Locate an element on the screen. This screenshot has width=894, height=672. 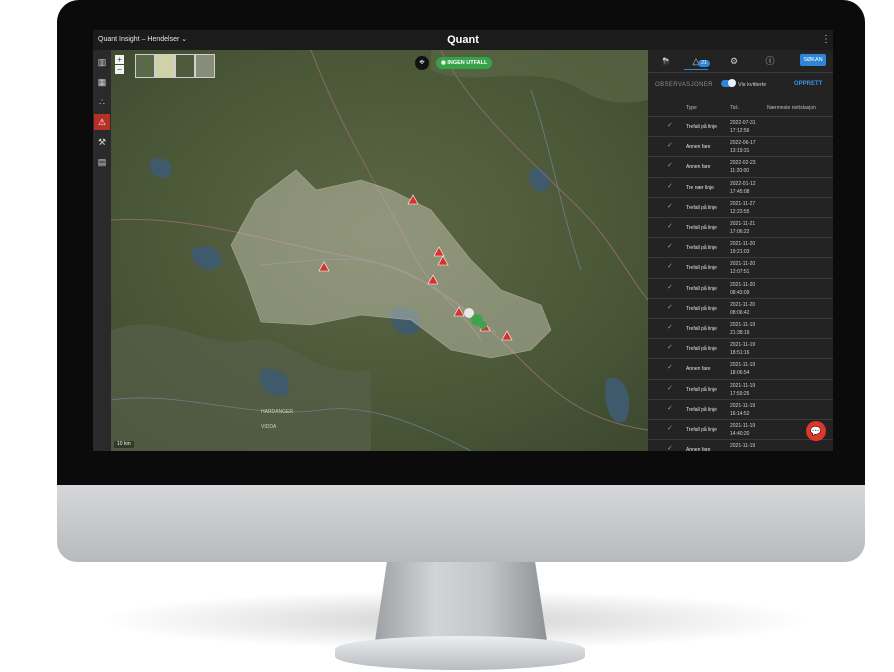
column-header-time: Tid↓ is located at coordinates (734, 108).